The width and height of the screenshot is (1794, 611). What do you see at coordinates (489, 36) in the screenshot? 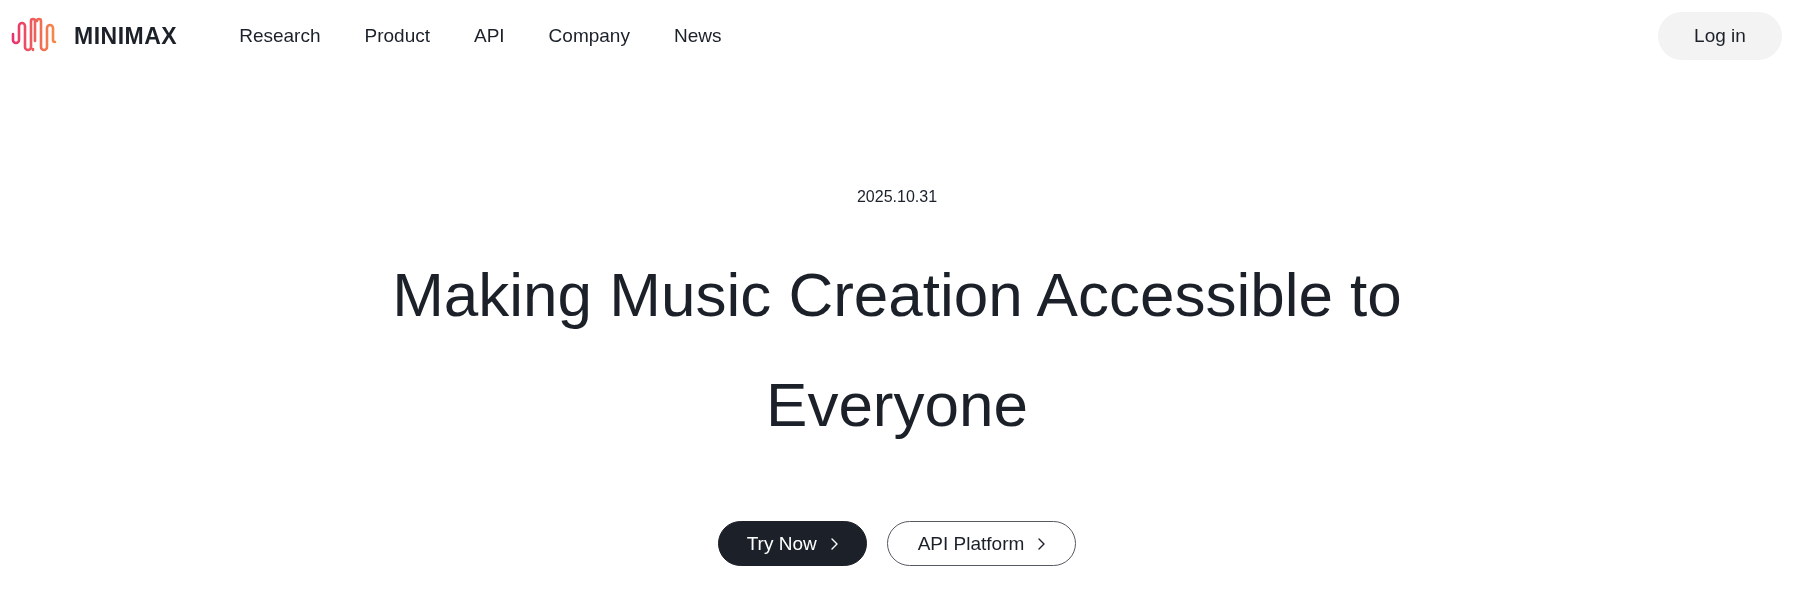
I see `nav-link: API` at bounding box center [489, 36].